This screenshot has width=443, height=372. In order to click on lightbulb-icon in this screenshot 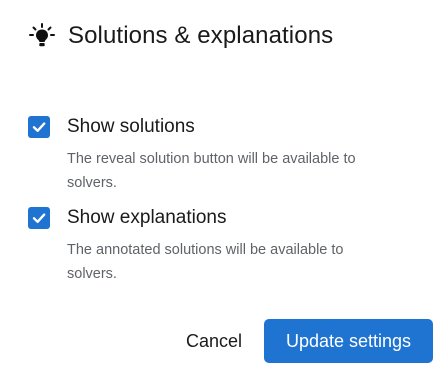, I will do `click(42, 36)`.